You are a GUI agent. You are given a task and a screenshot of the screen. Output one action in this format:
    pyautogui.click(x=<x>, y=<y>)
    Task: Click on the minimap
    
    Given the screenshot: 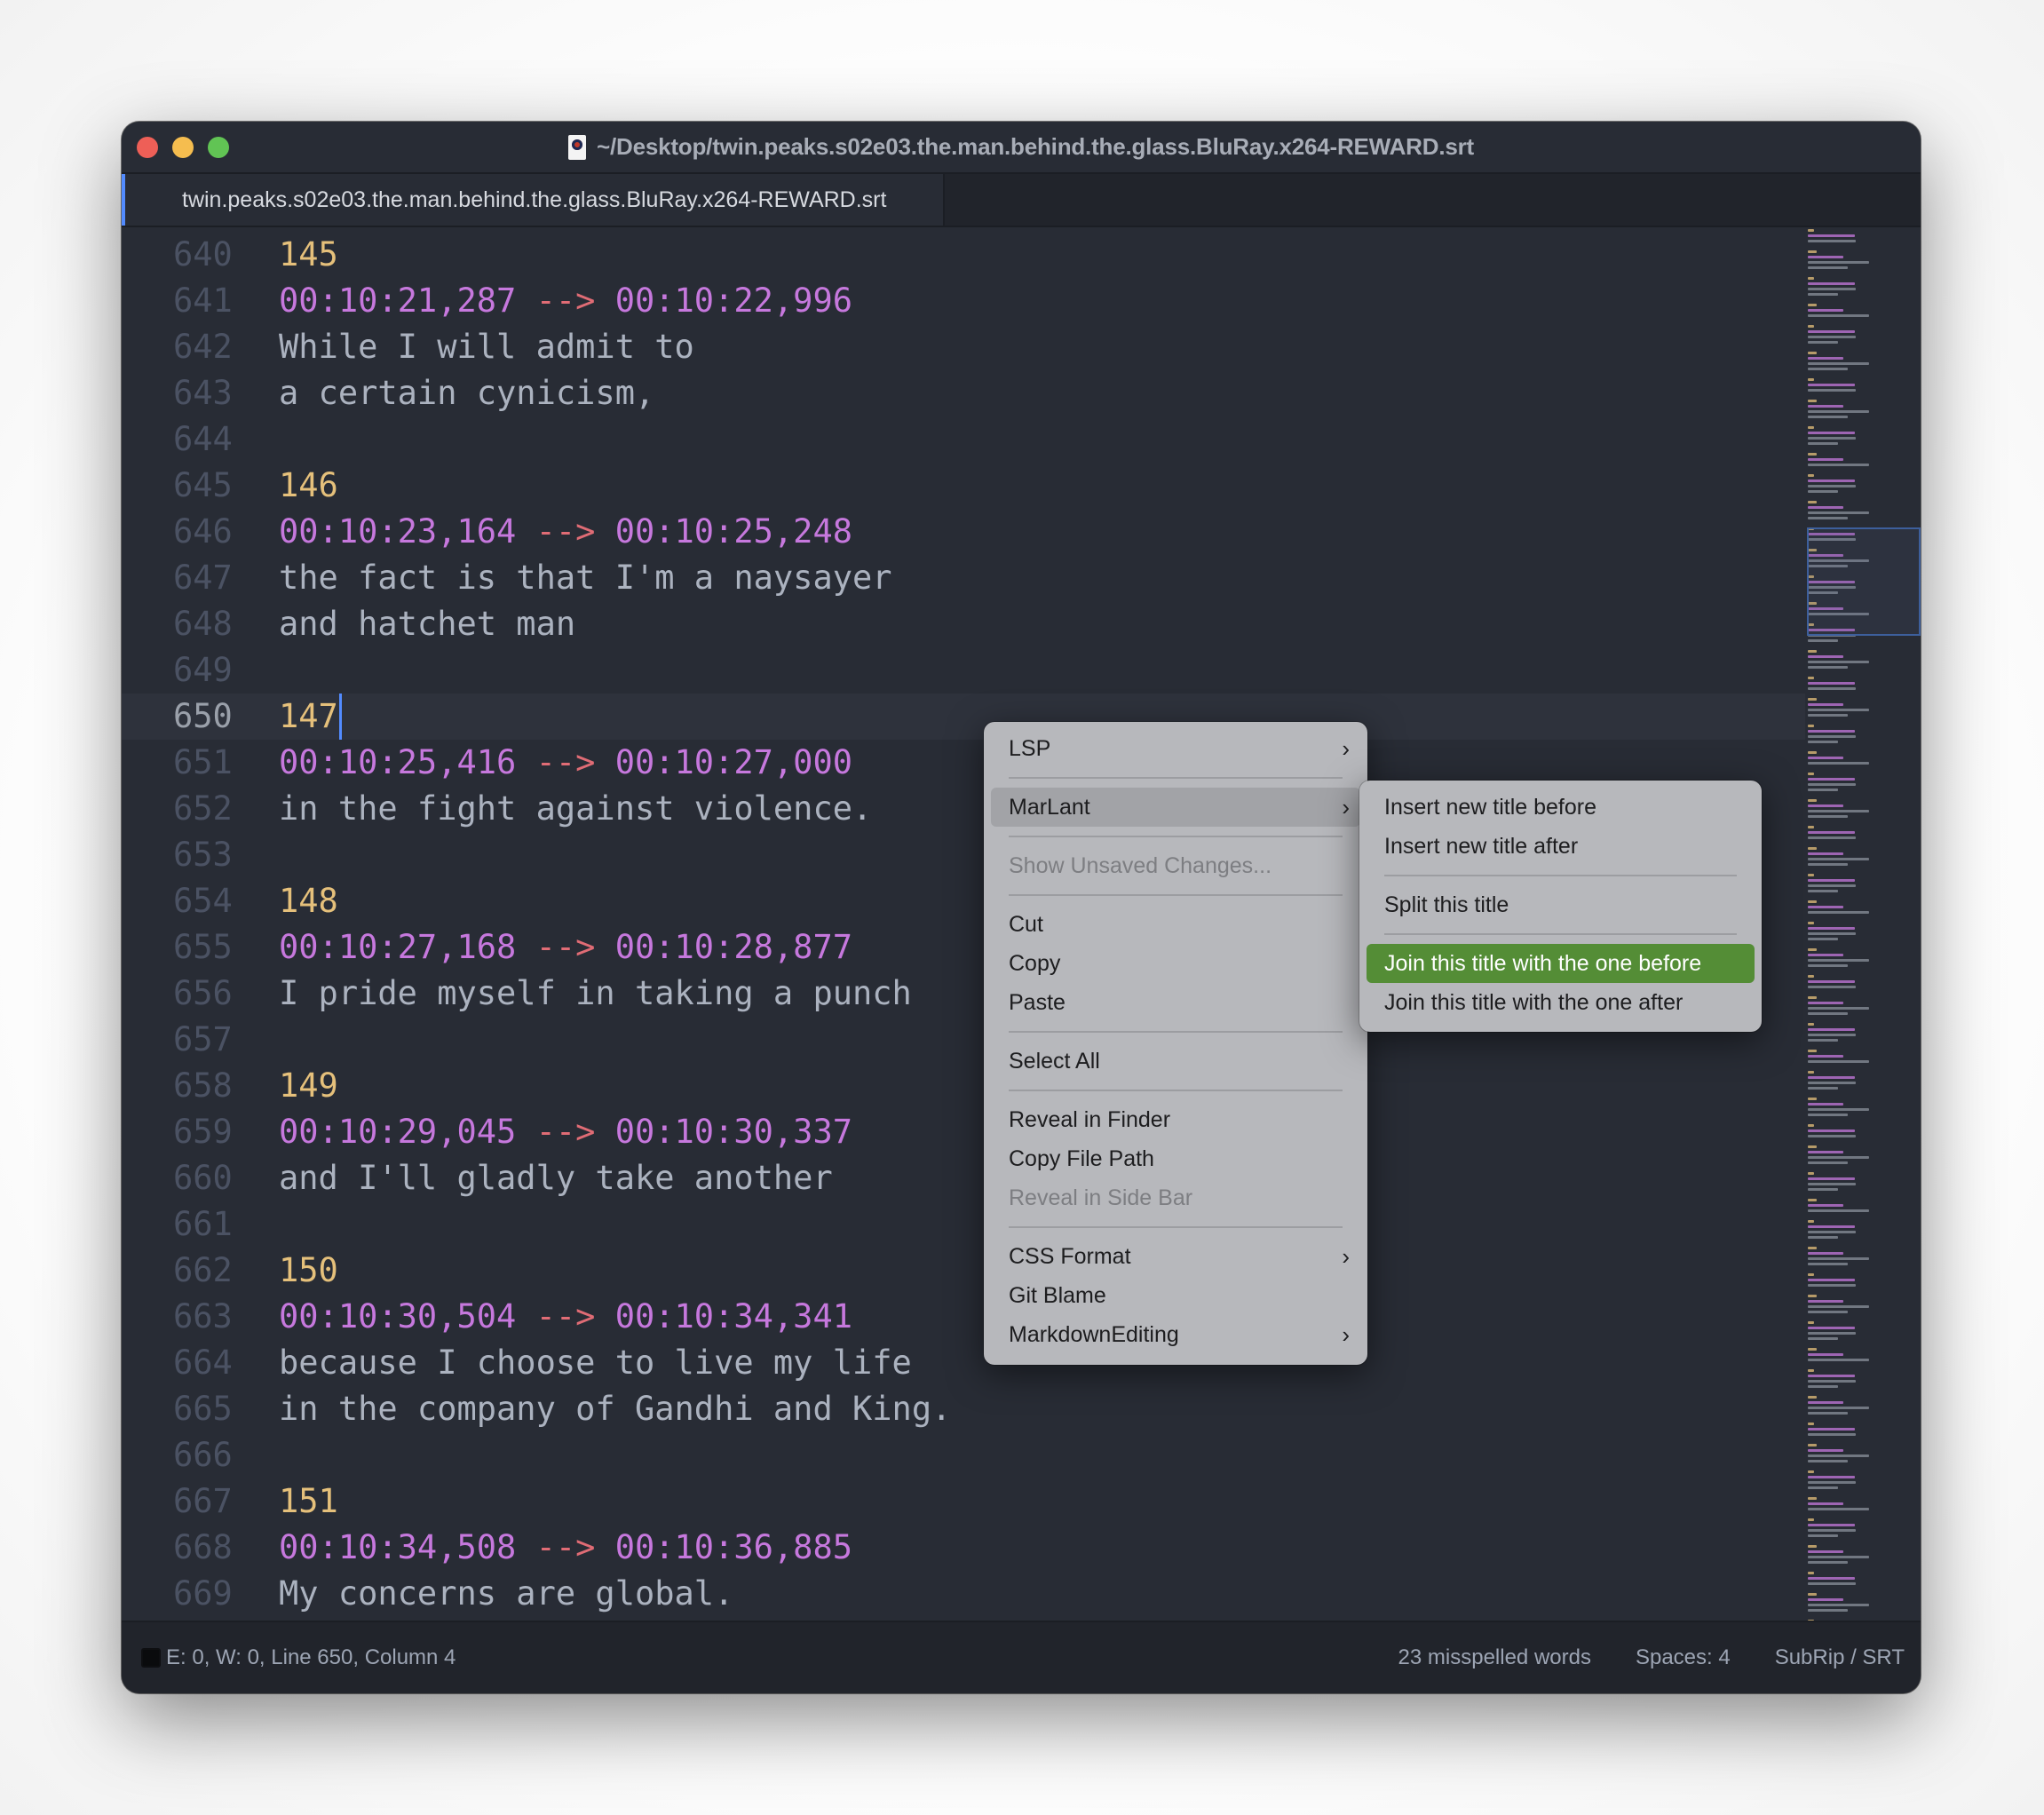 What is the action you would take?
    pyautogui.click(x=1863, y=932)
    